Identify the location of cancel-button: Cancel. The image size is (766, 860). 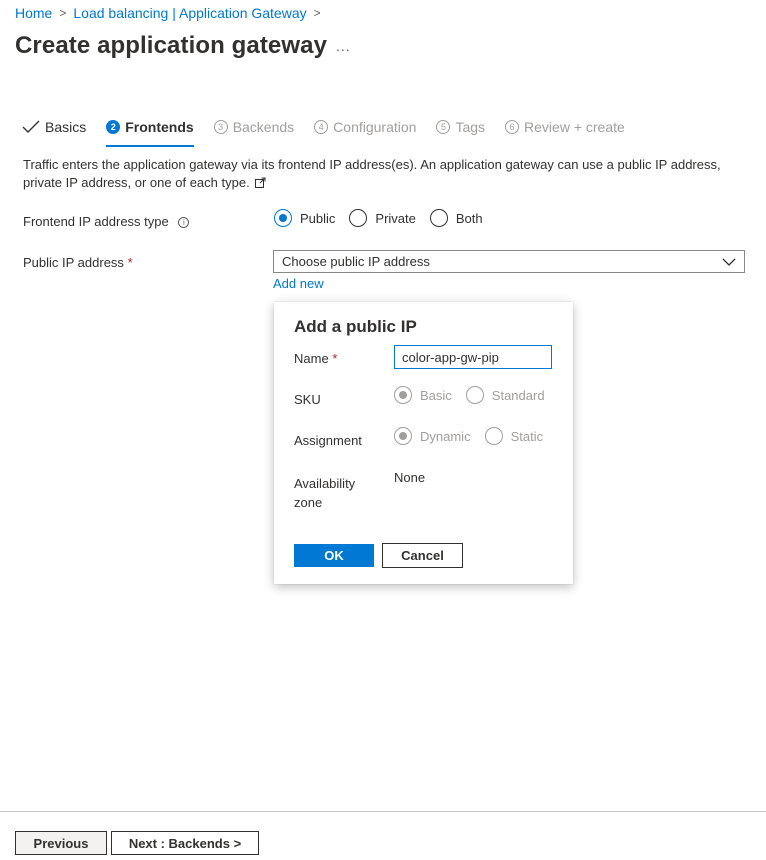
(422, 555).